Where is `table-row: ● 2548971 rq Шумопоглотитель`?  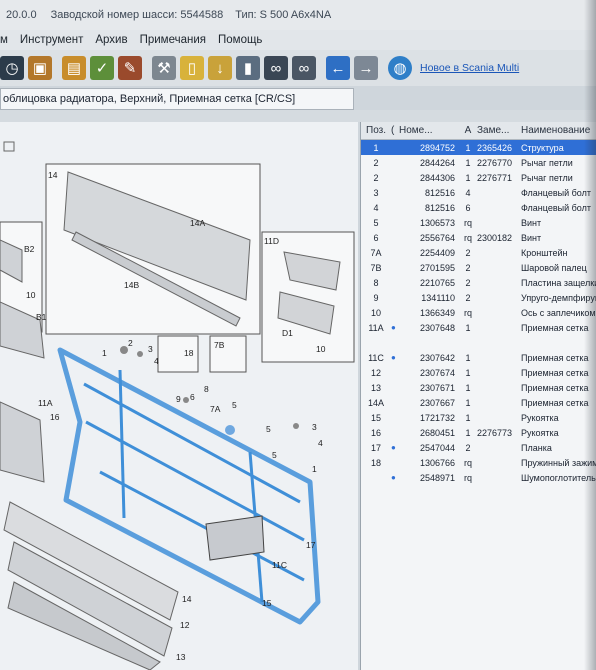
table-row: ● 2548971 rq Шумопоглотитель is located at coordinates (478, 477).